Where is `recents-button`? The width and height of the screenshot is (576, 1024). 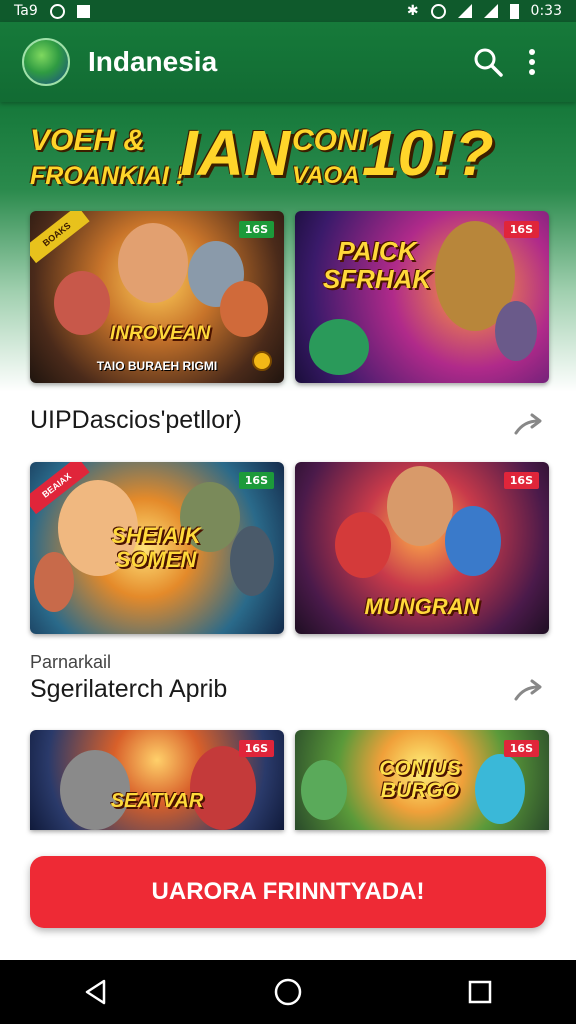
recents-button is located at coordinates (480, 992).